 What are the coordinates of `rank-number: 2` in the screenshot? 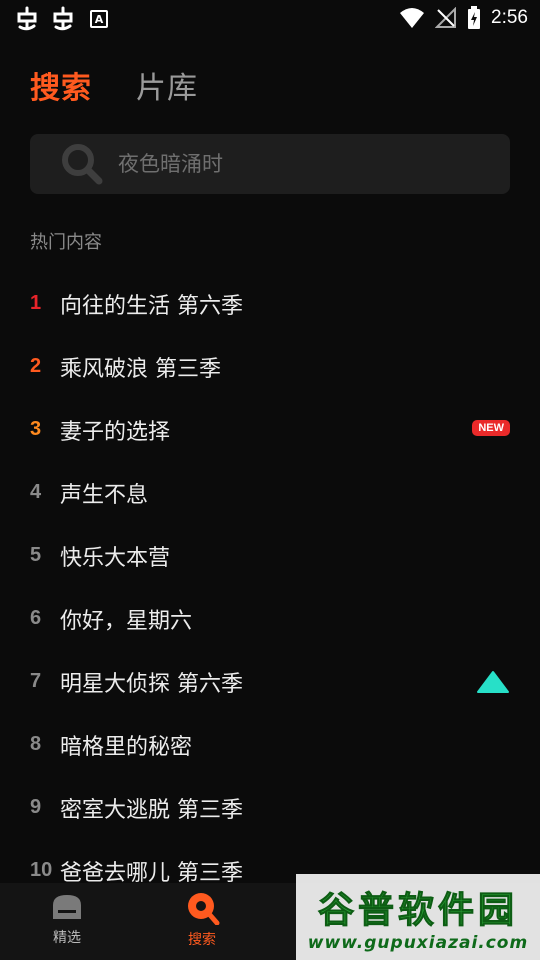 It's located at (36, 366).